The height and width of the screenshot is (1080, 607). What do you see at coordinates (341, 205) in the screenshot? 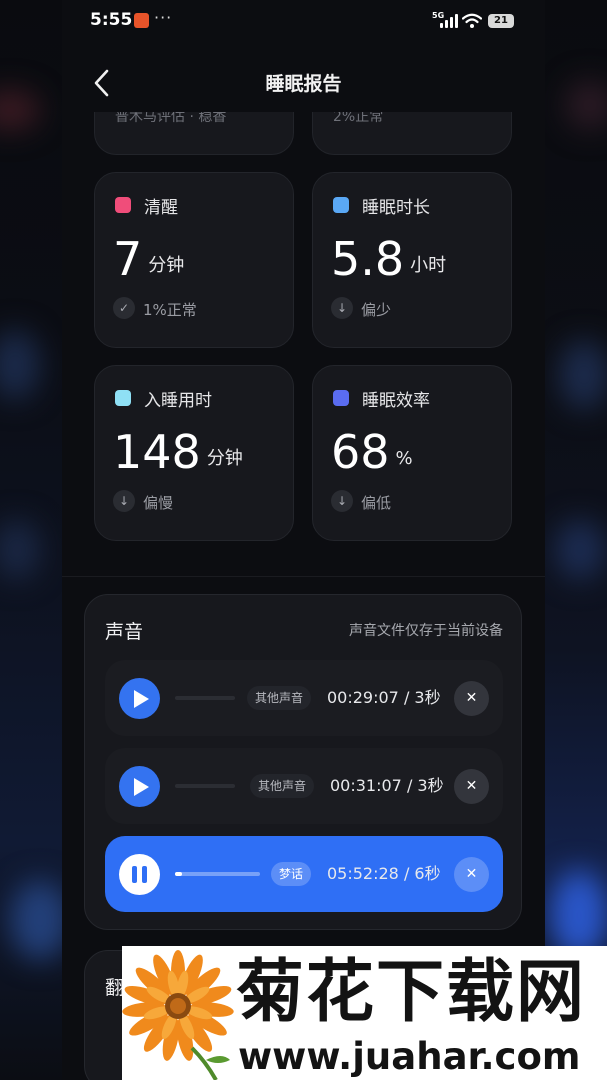
I see `sleep-duration-color-swatch` at bounding box center [341, 205].